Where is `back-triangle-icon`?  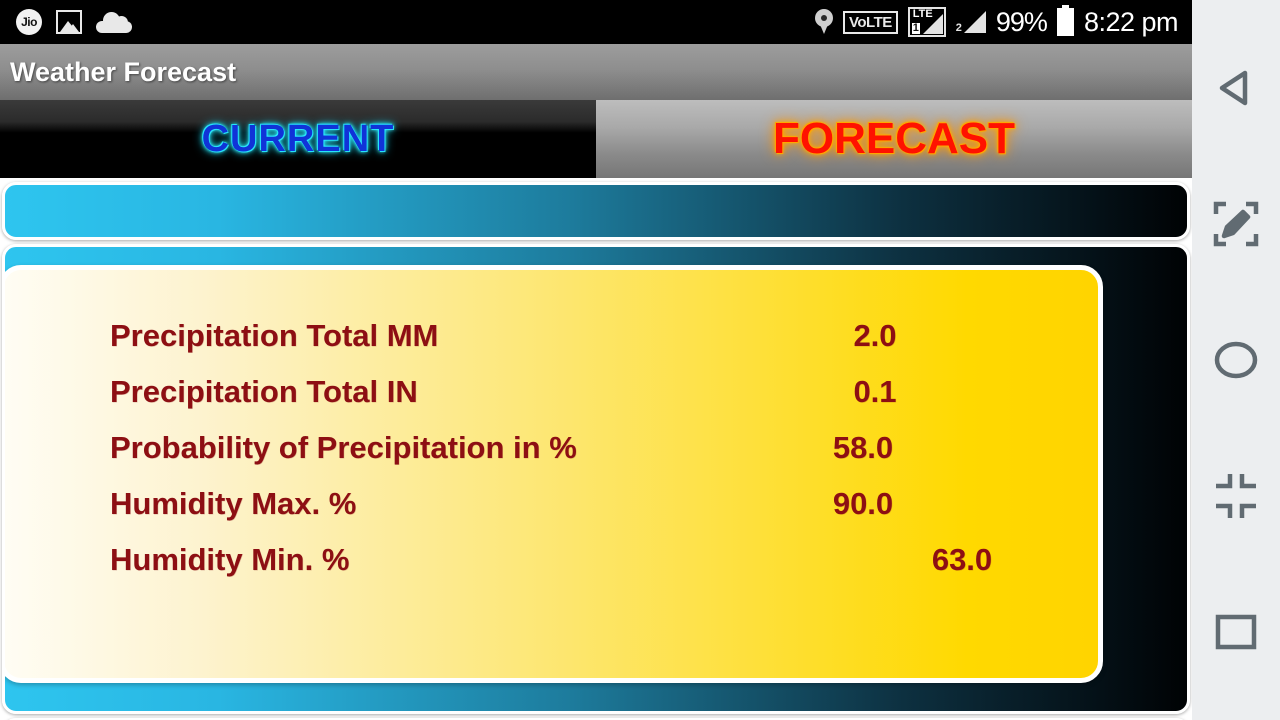 back-triangle-icon is located at coordinates (1233, 88).